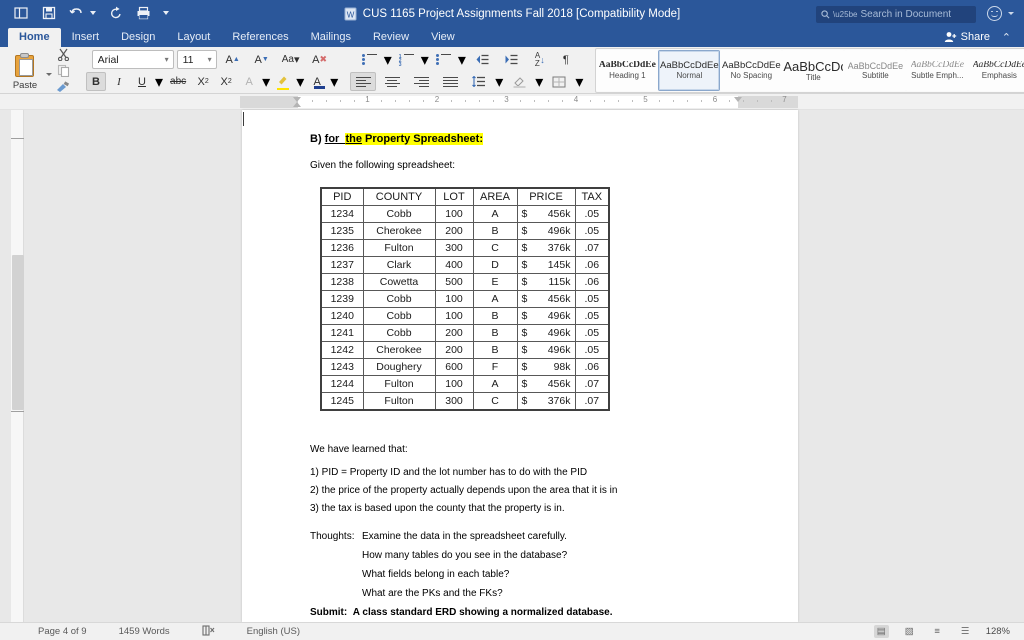  Describe the element at coordinates (208, 631) in the screenshot. I see `proofing-errors-icon` at that location.